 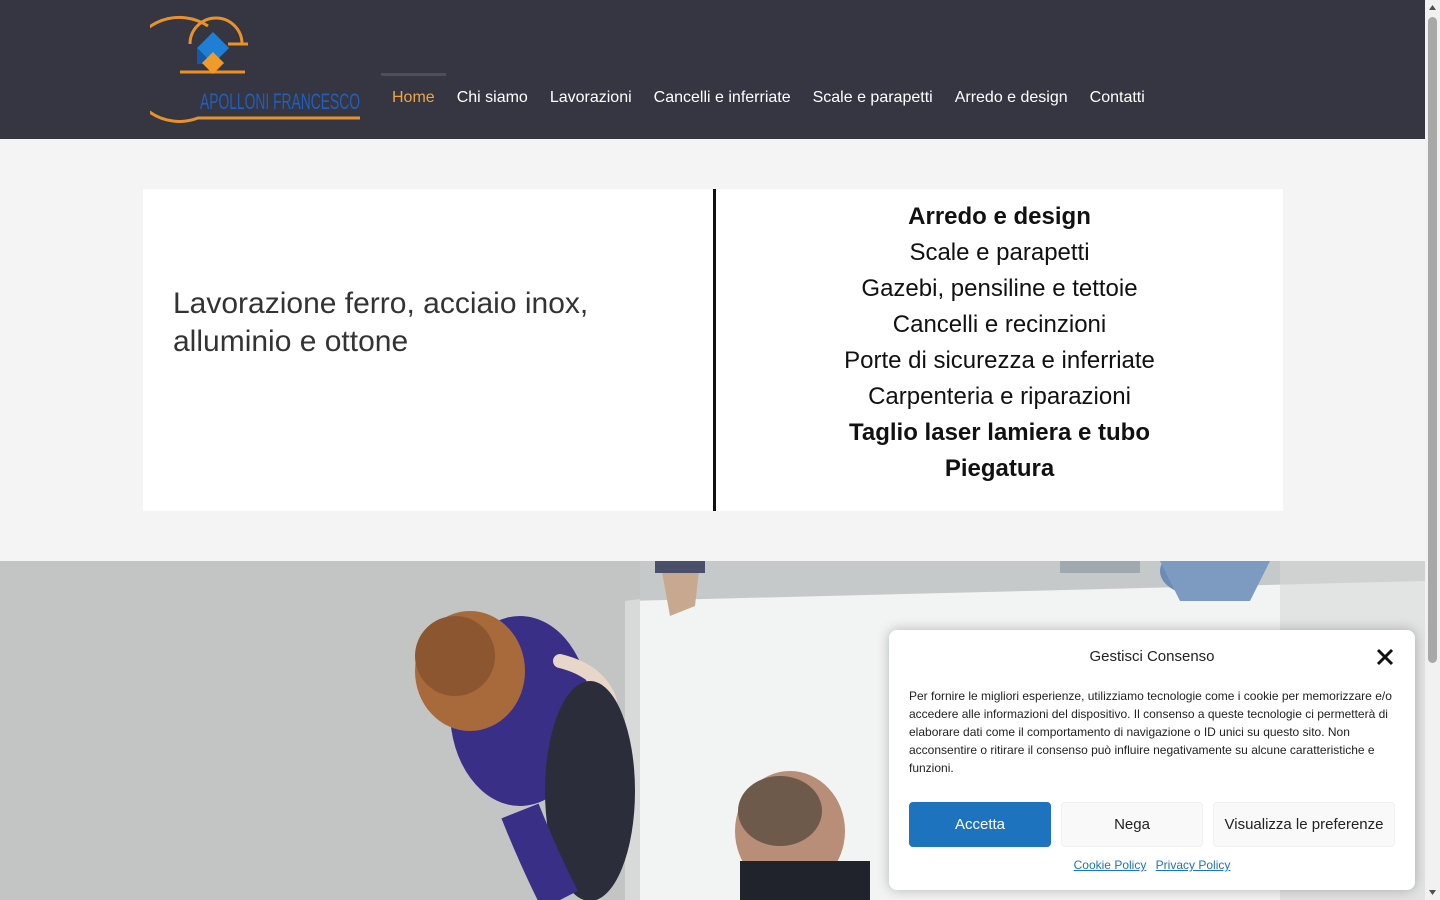 What do you see at coordinates (413, 95) in the screenshot?
I see `nav-item-home: Home` at bounding box center [413, 95].